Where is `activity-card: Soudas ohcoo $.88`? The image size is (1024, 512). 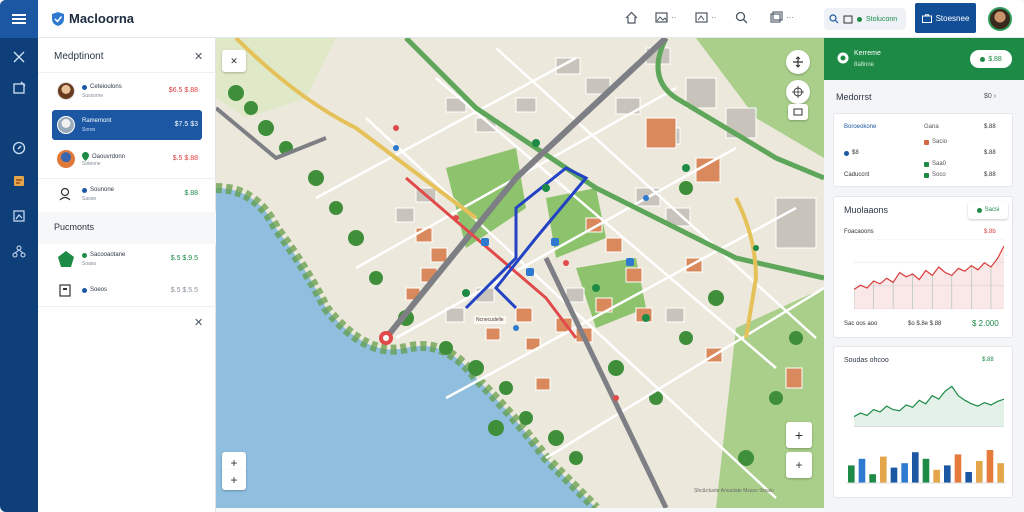
activity-card: Soudas ohcoo $.88 is located at coordinates (923, 422).